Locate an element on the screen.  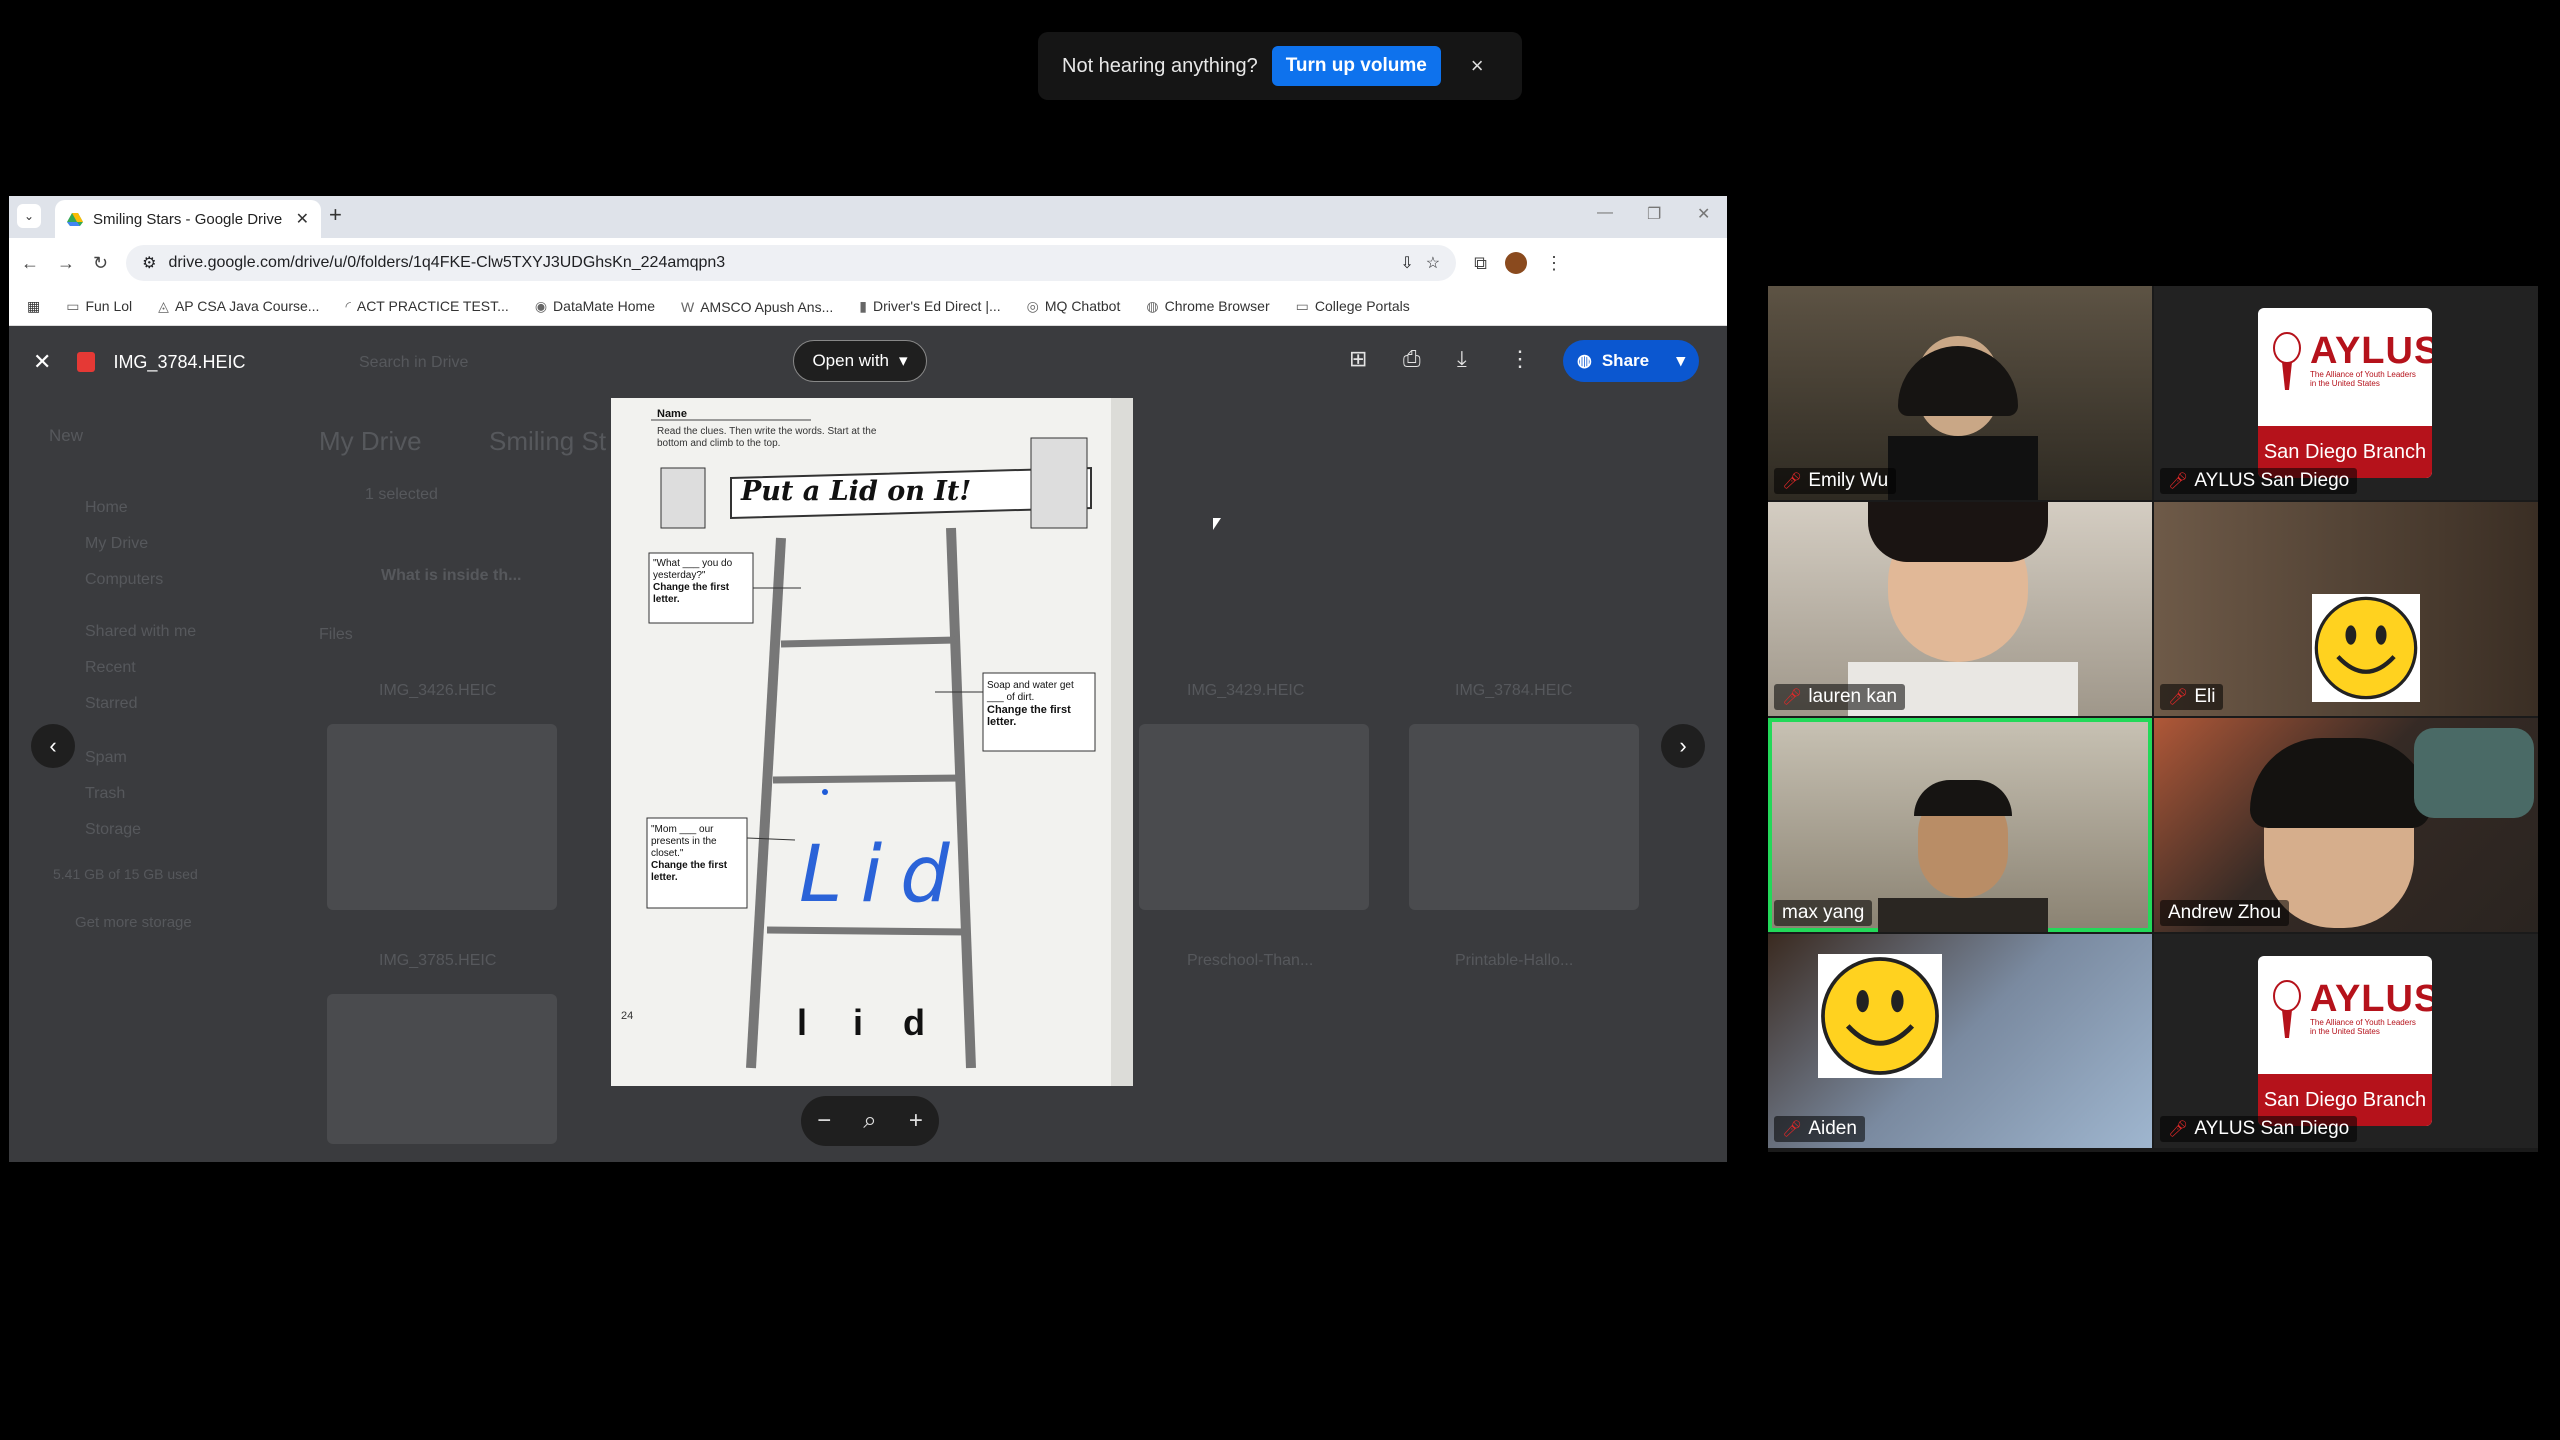
name-label: Name is located at coordinates (672, 414).